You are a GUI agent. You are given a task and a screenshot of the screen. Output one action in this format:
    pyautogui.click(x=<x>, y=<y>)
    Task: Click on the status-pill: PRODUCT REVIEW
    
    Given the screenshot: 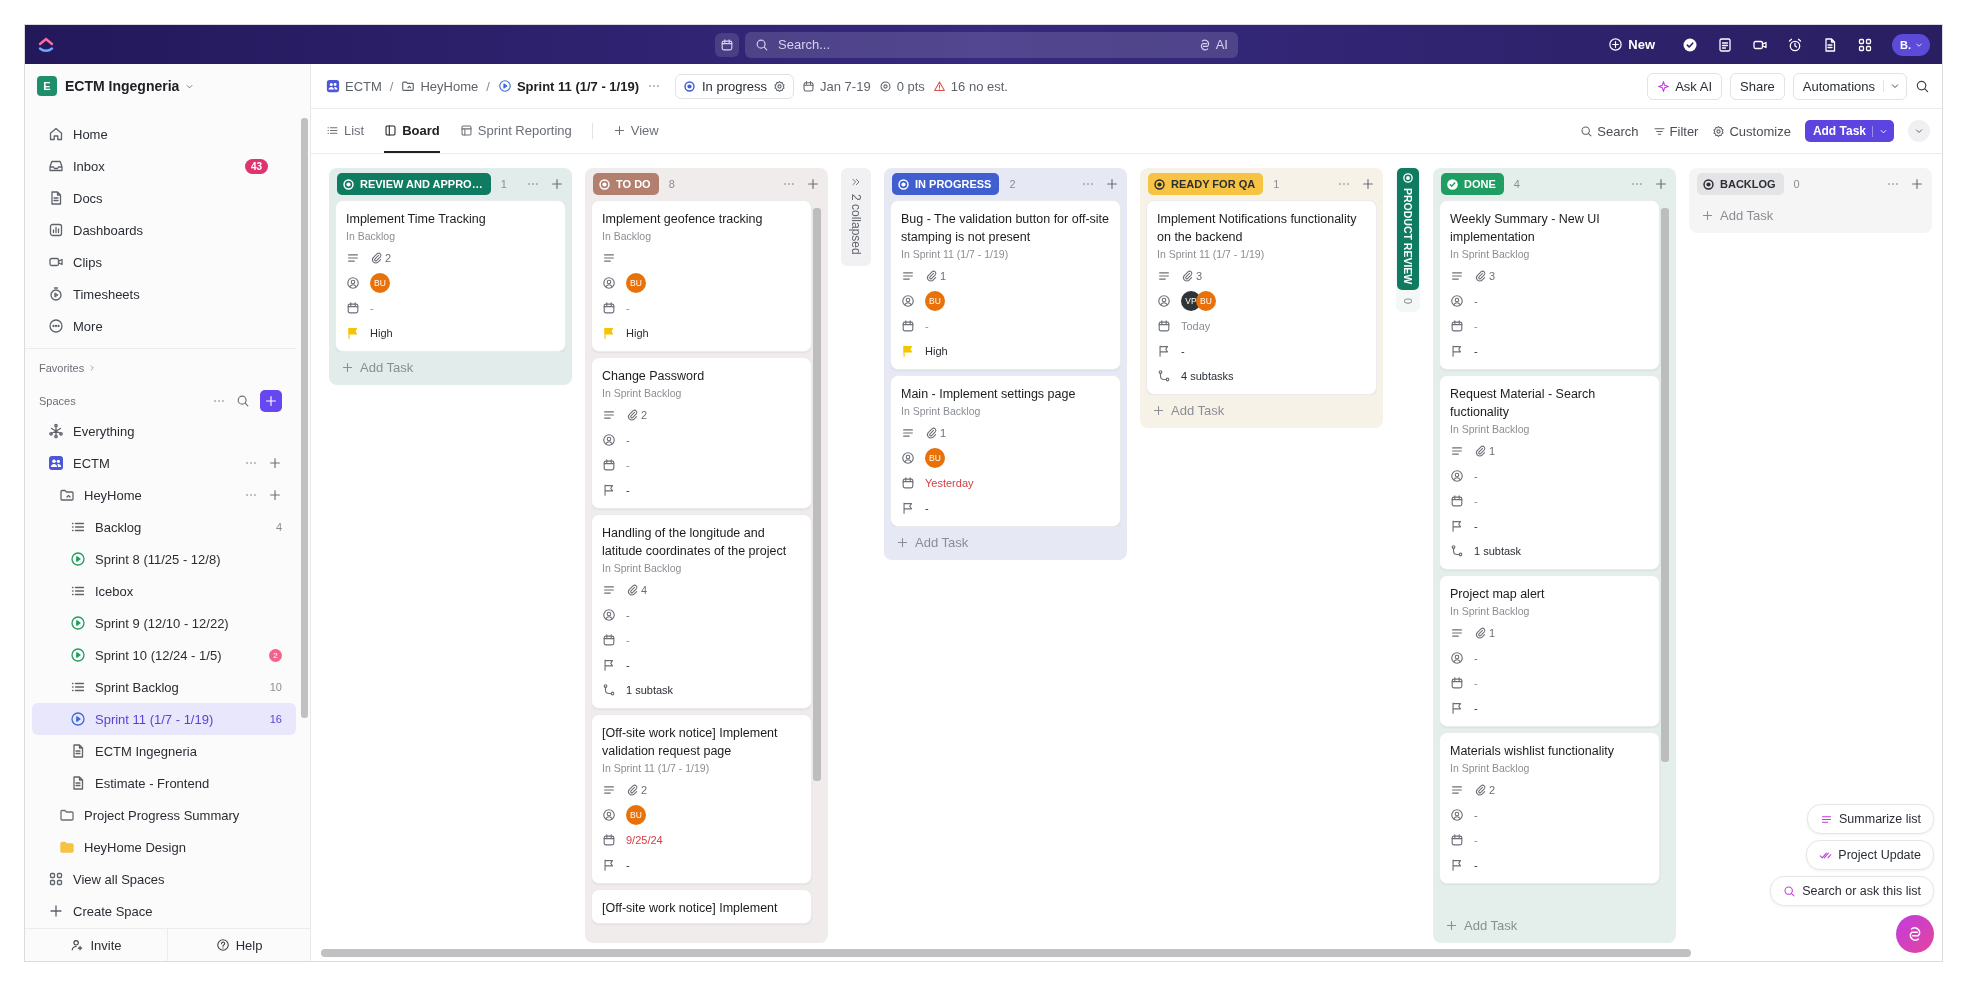 What is the action you would take?
    pyautogui.click(x=1408, y=229)
    